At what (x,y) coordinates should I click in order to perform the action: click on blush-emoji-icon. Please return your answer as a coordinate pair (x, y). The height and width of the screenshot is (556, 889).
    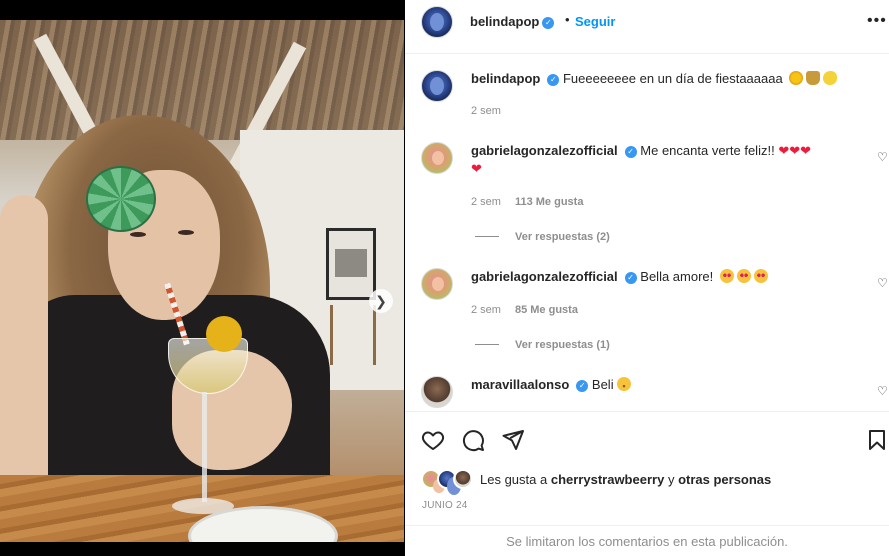
    Looking at the image, I should click on (623, 384).